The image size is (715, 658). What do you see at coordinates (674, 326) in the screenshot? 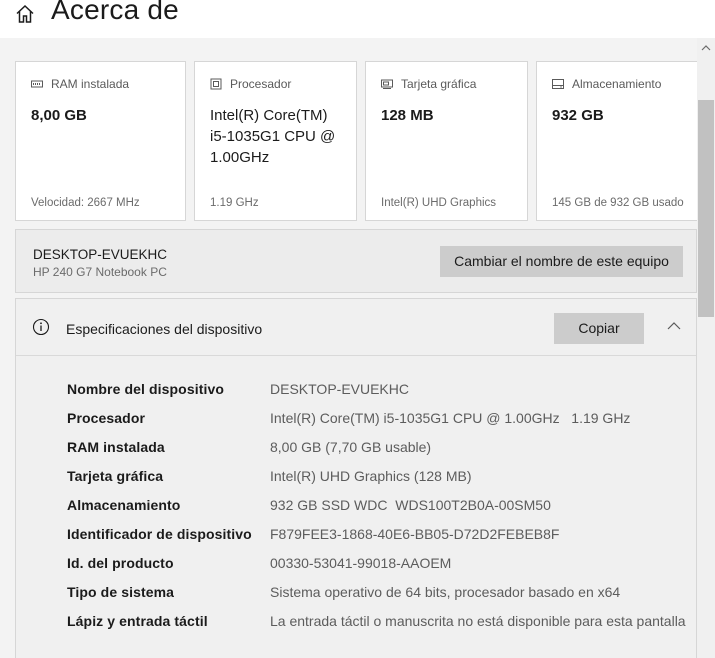
I see `chevron-up-icon` at bounding box center [674, 326].